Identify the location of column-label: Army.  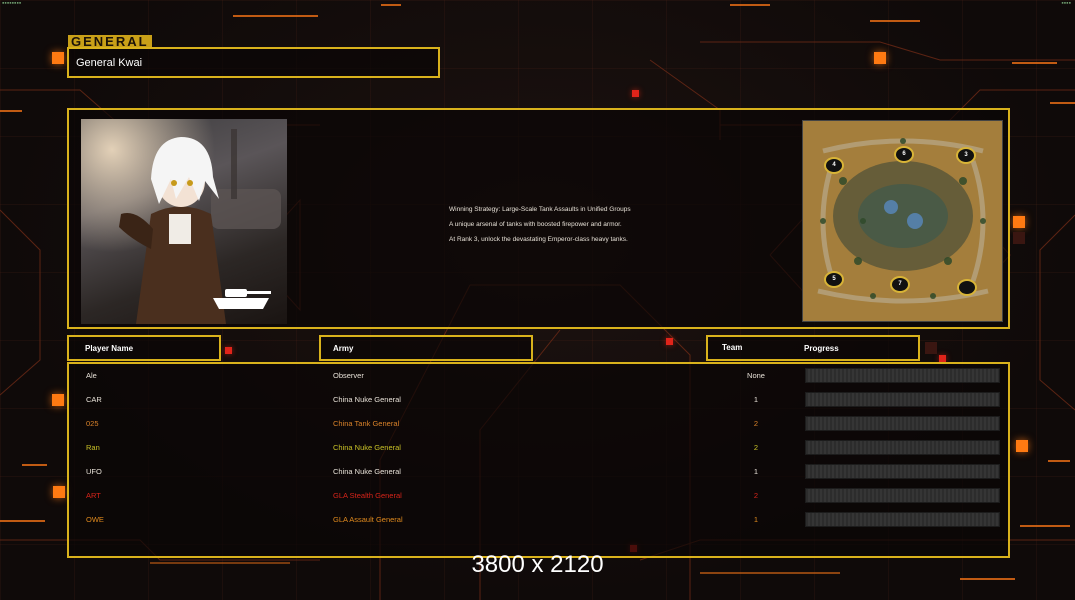
(343, 348).